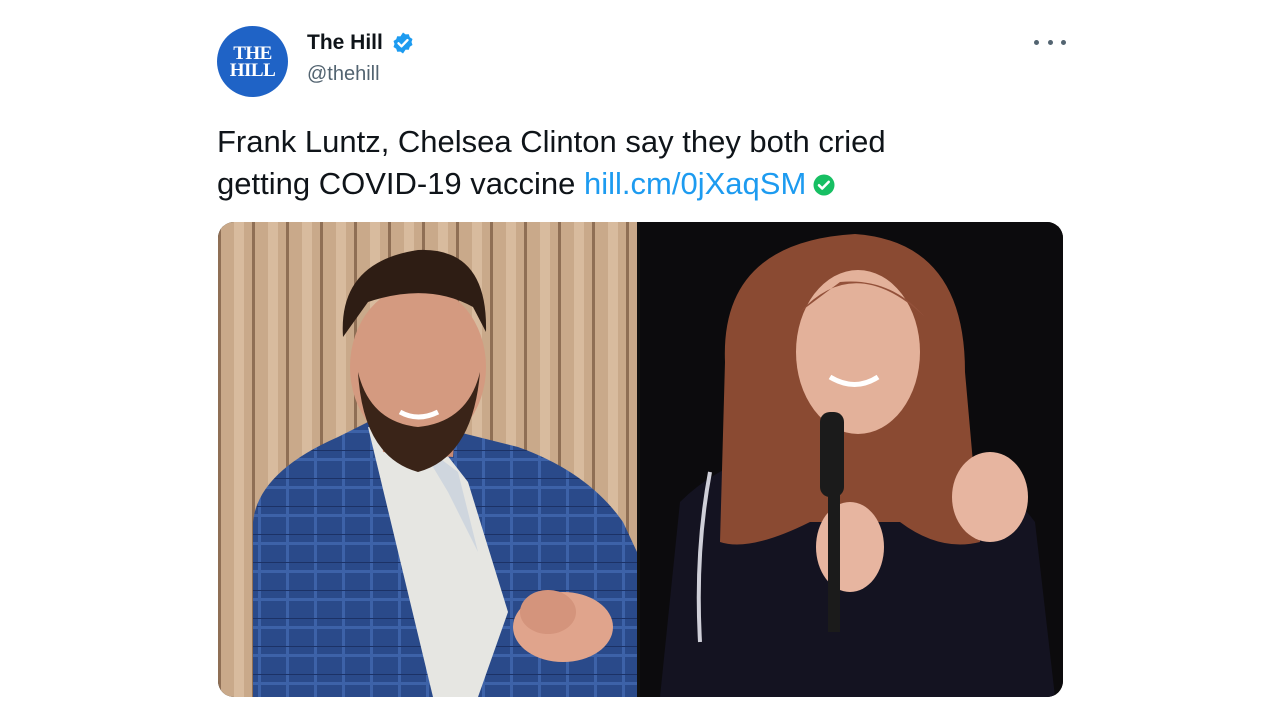 This screenshot has width=1280, height=720. Describe the element at coordinates (252, 70) in the screenshot. I see `avatar-text-bottom: HILL` at that location.